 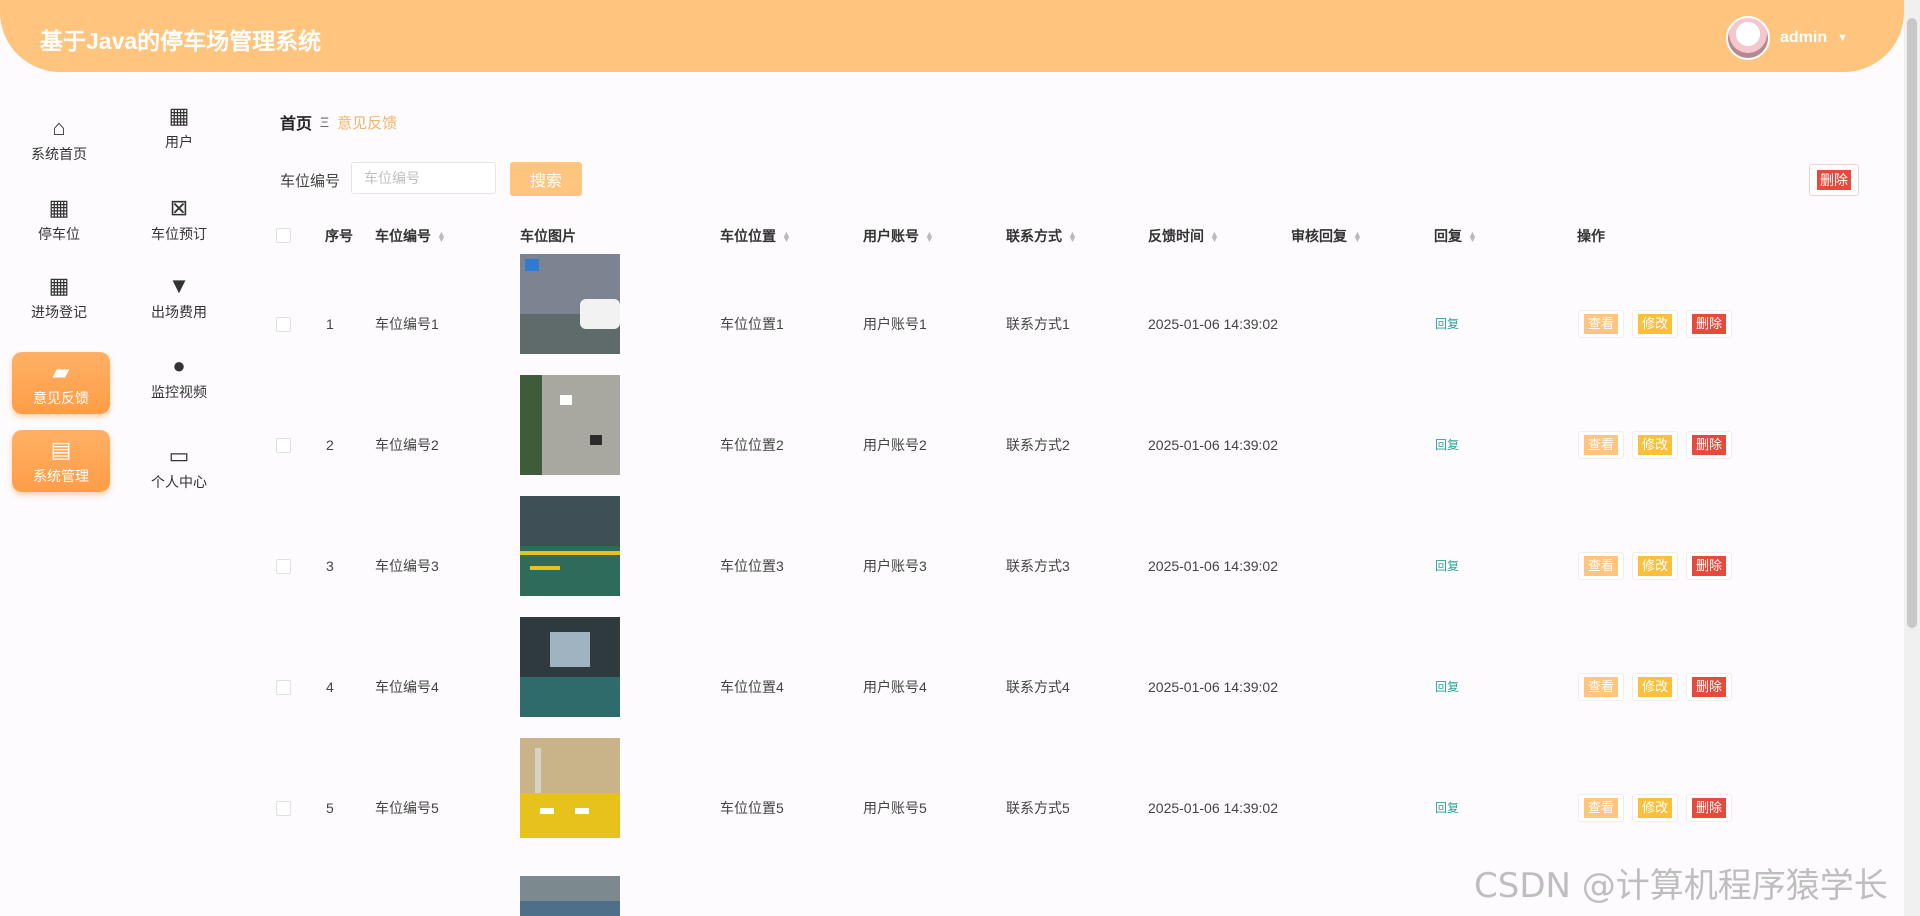 I want to click on user-menu: admin ▼, so click(x=1786, y=38).